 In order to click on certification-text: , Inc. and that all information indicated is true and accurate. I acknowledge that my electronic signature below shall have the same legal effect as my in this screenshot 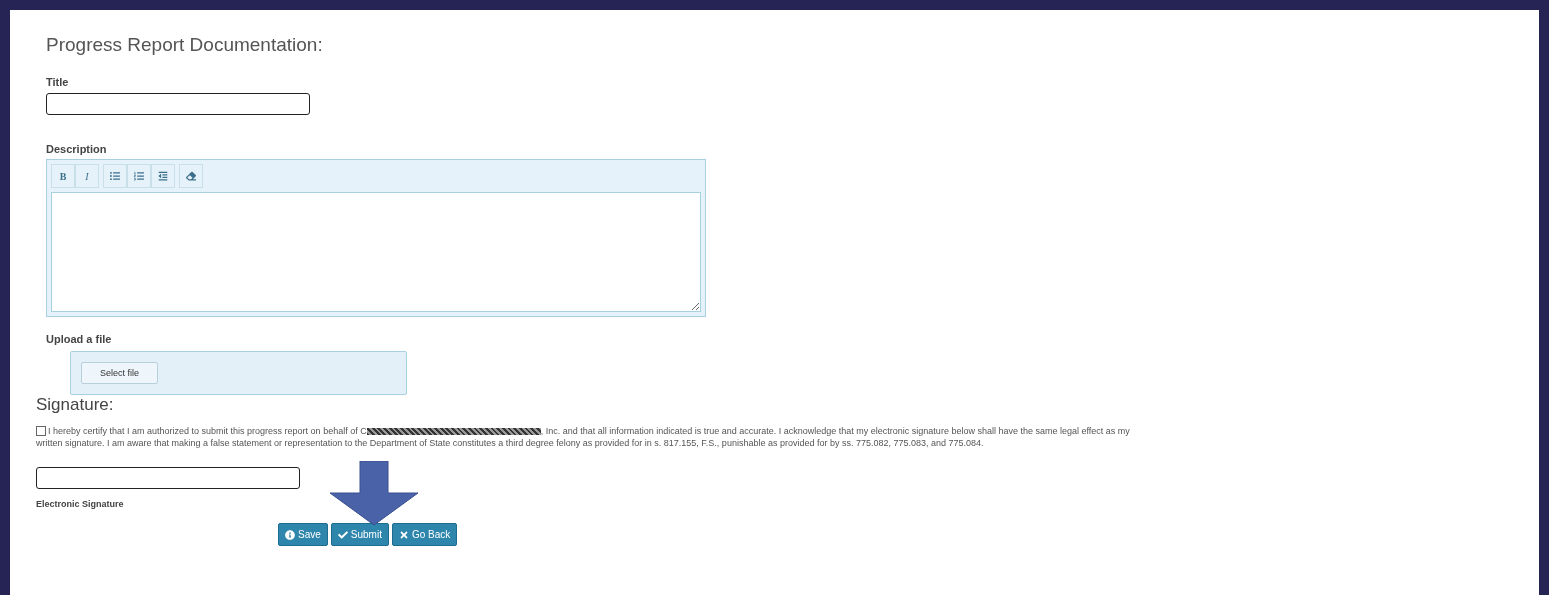, I will do `click(835, 431)`.